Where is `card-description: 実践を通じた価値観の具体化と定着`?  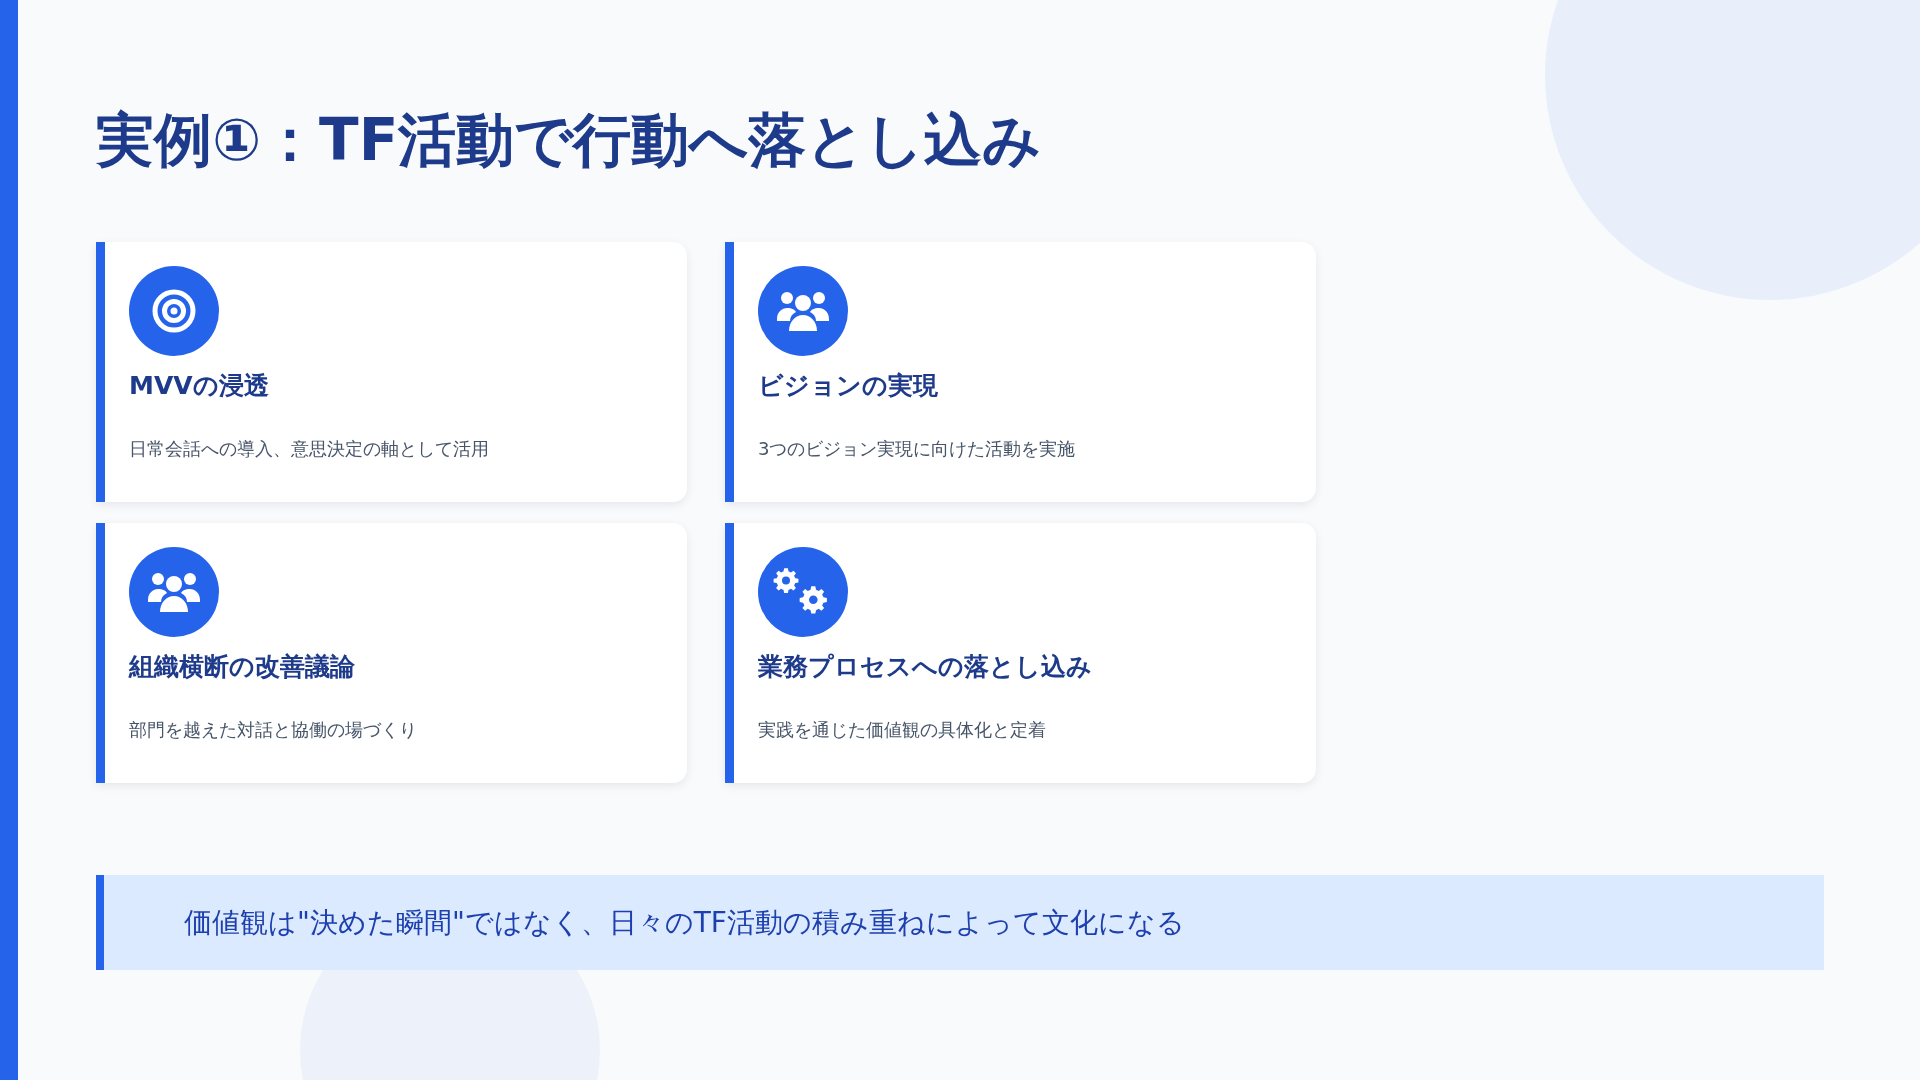 card-description: 実践を通じた価値観の具体化と定着 is located at coordinates (902, 729).